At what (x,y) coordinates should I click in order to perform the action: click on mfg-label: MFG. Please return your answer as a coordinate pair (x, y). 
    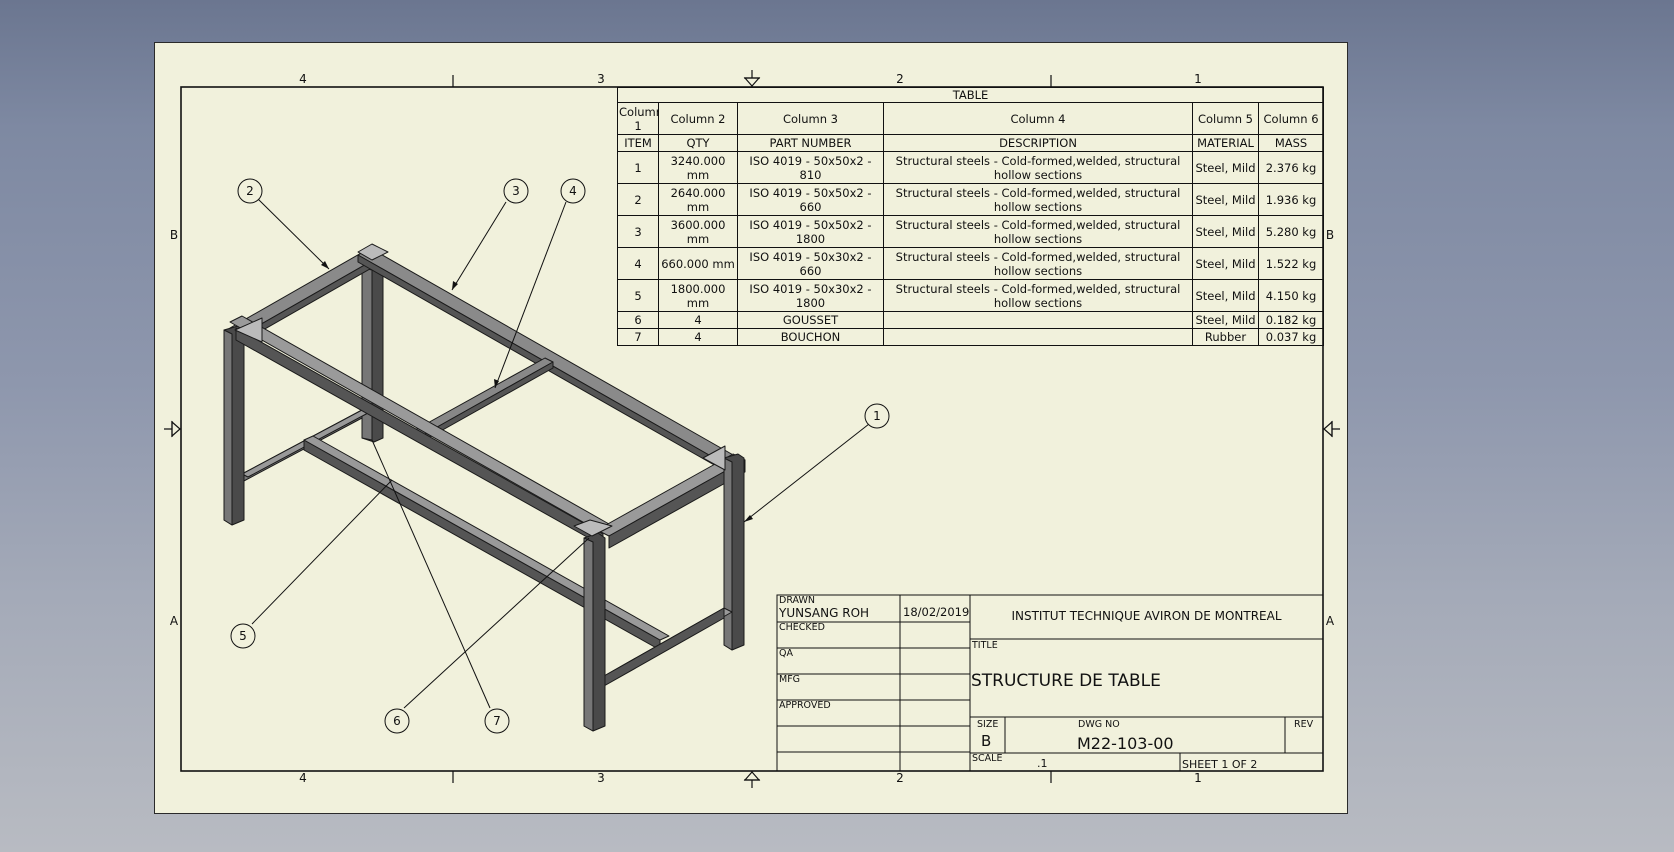
    Looking at the image, I should click on (790, 679).